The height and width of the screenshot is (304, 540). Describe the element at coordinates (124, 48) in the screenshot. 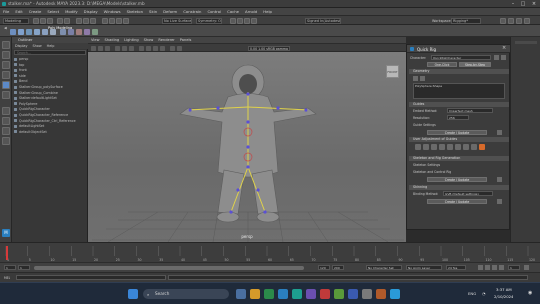

I see `film-gate-icon` at that location.